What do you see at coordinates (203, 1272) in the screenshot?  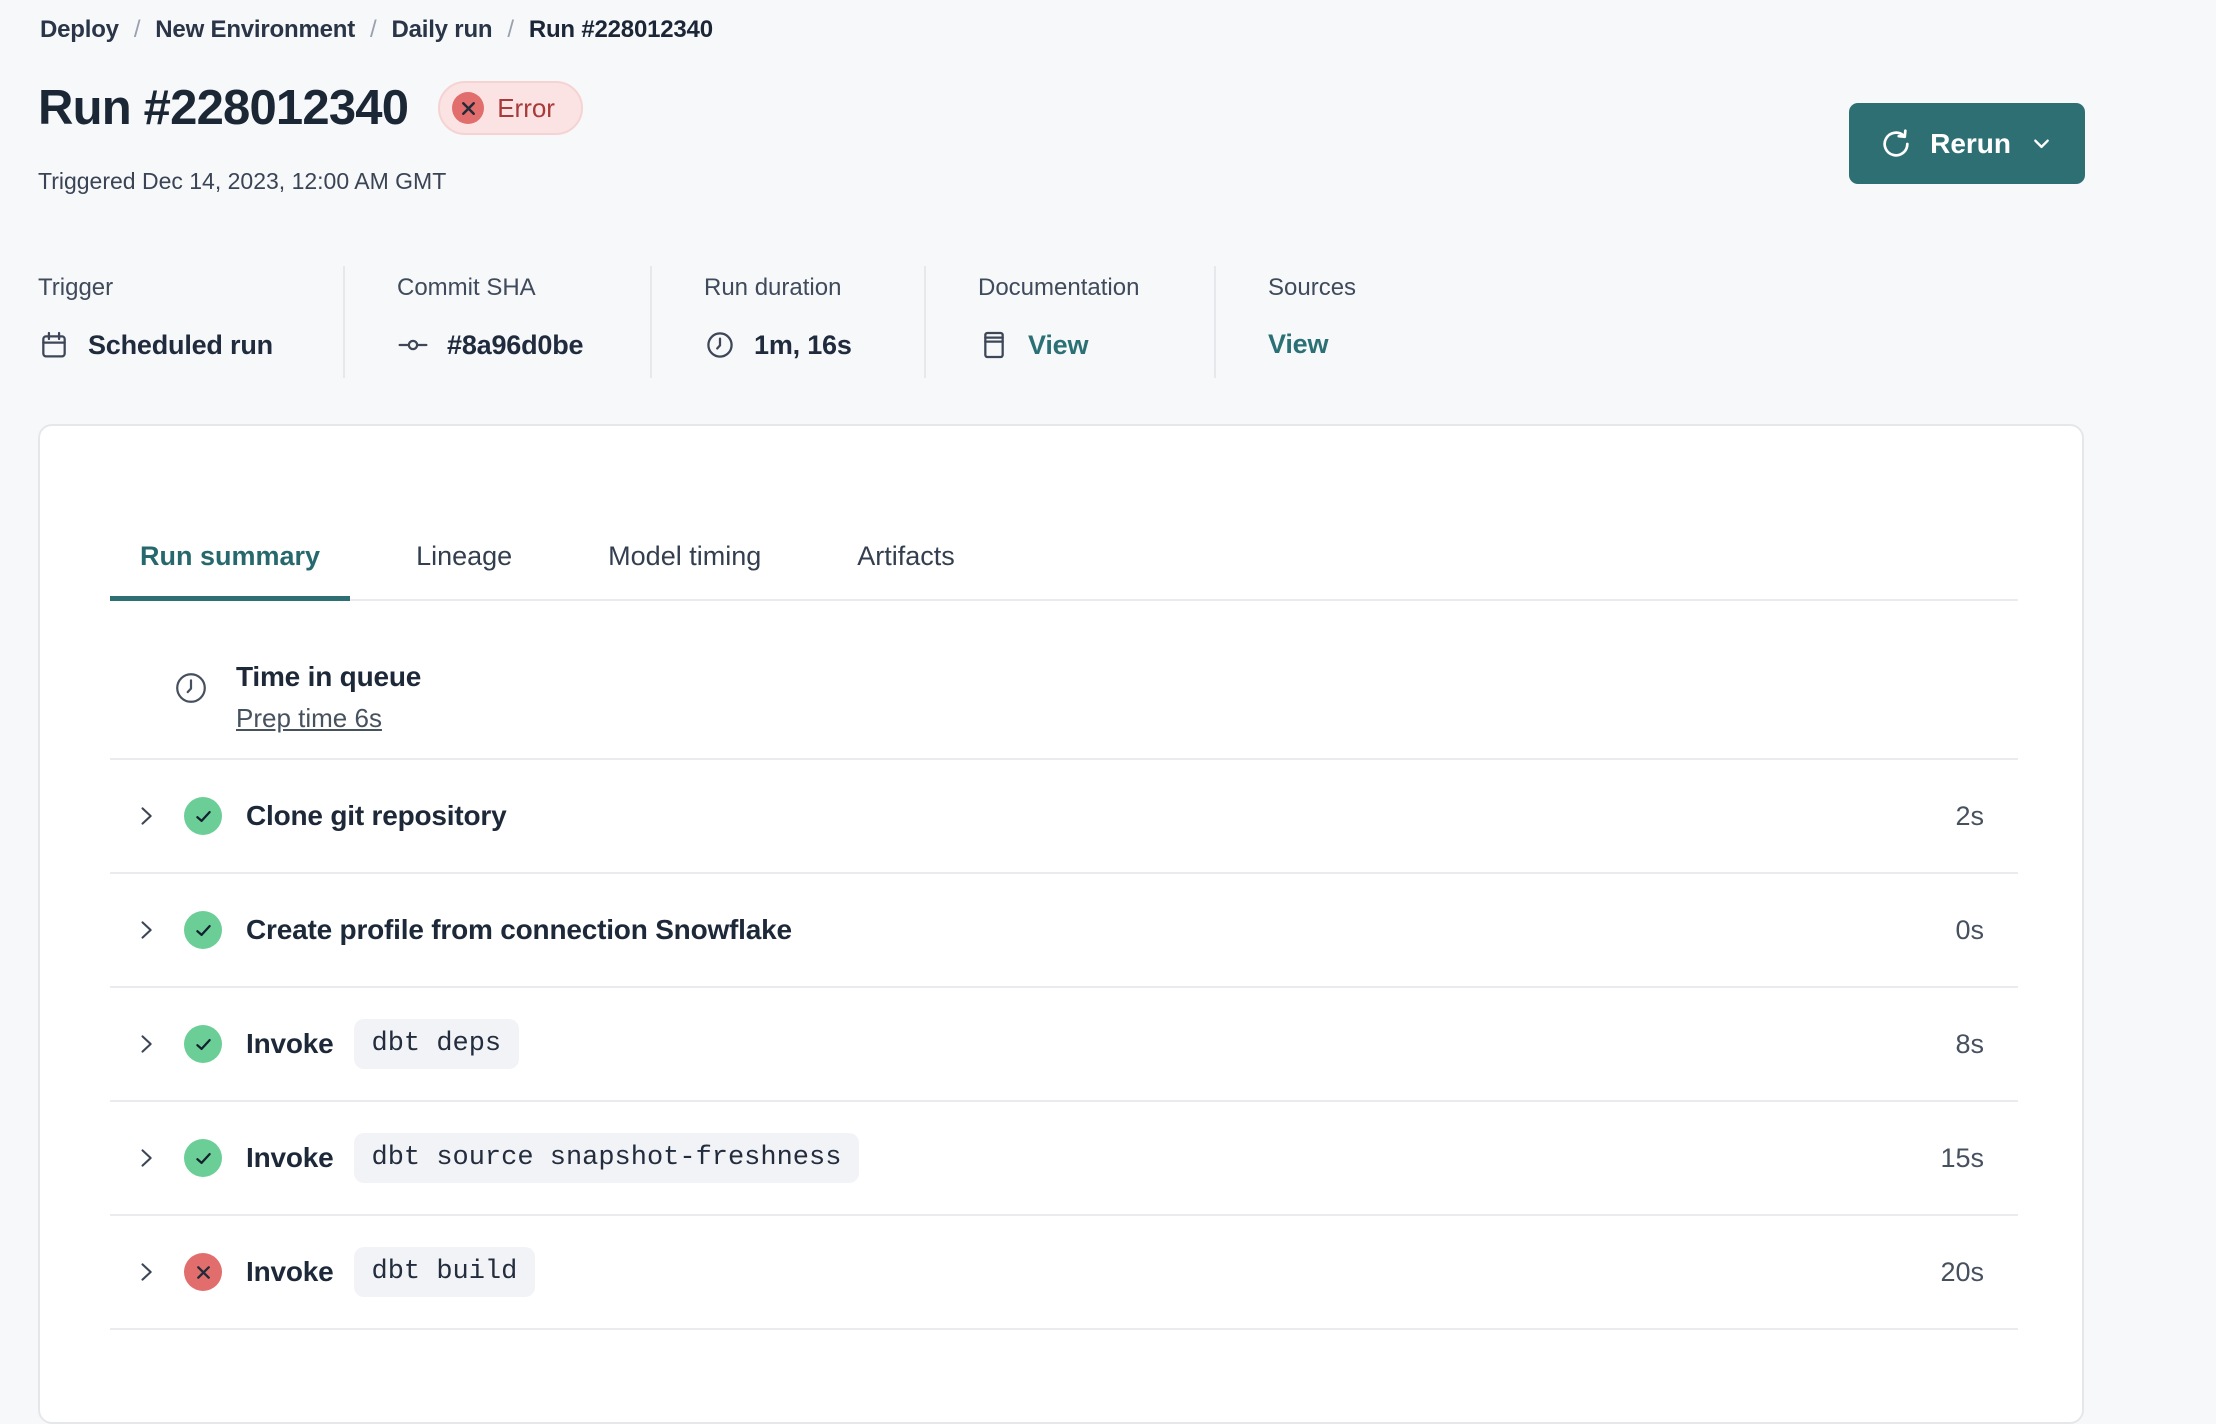 I see `error-x-icon` at bounding box center [203, 1272].